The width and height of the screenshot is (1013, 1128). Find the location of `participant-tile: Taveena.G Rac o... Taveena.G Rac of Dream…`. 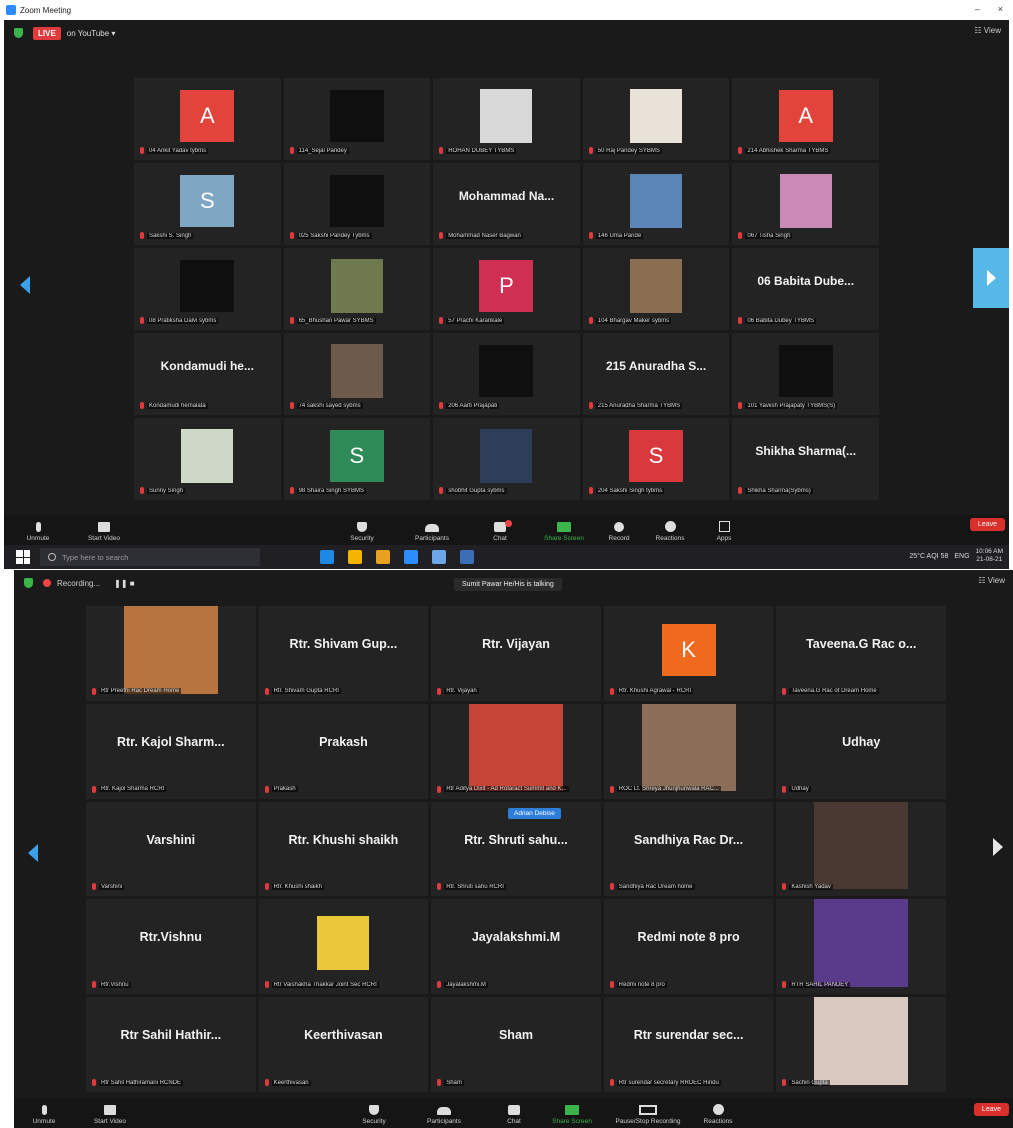

participant-tile: Taveena.G Rac o... Taveena.G Rac of Dream… is located at coordinates (861, 653).